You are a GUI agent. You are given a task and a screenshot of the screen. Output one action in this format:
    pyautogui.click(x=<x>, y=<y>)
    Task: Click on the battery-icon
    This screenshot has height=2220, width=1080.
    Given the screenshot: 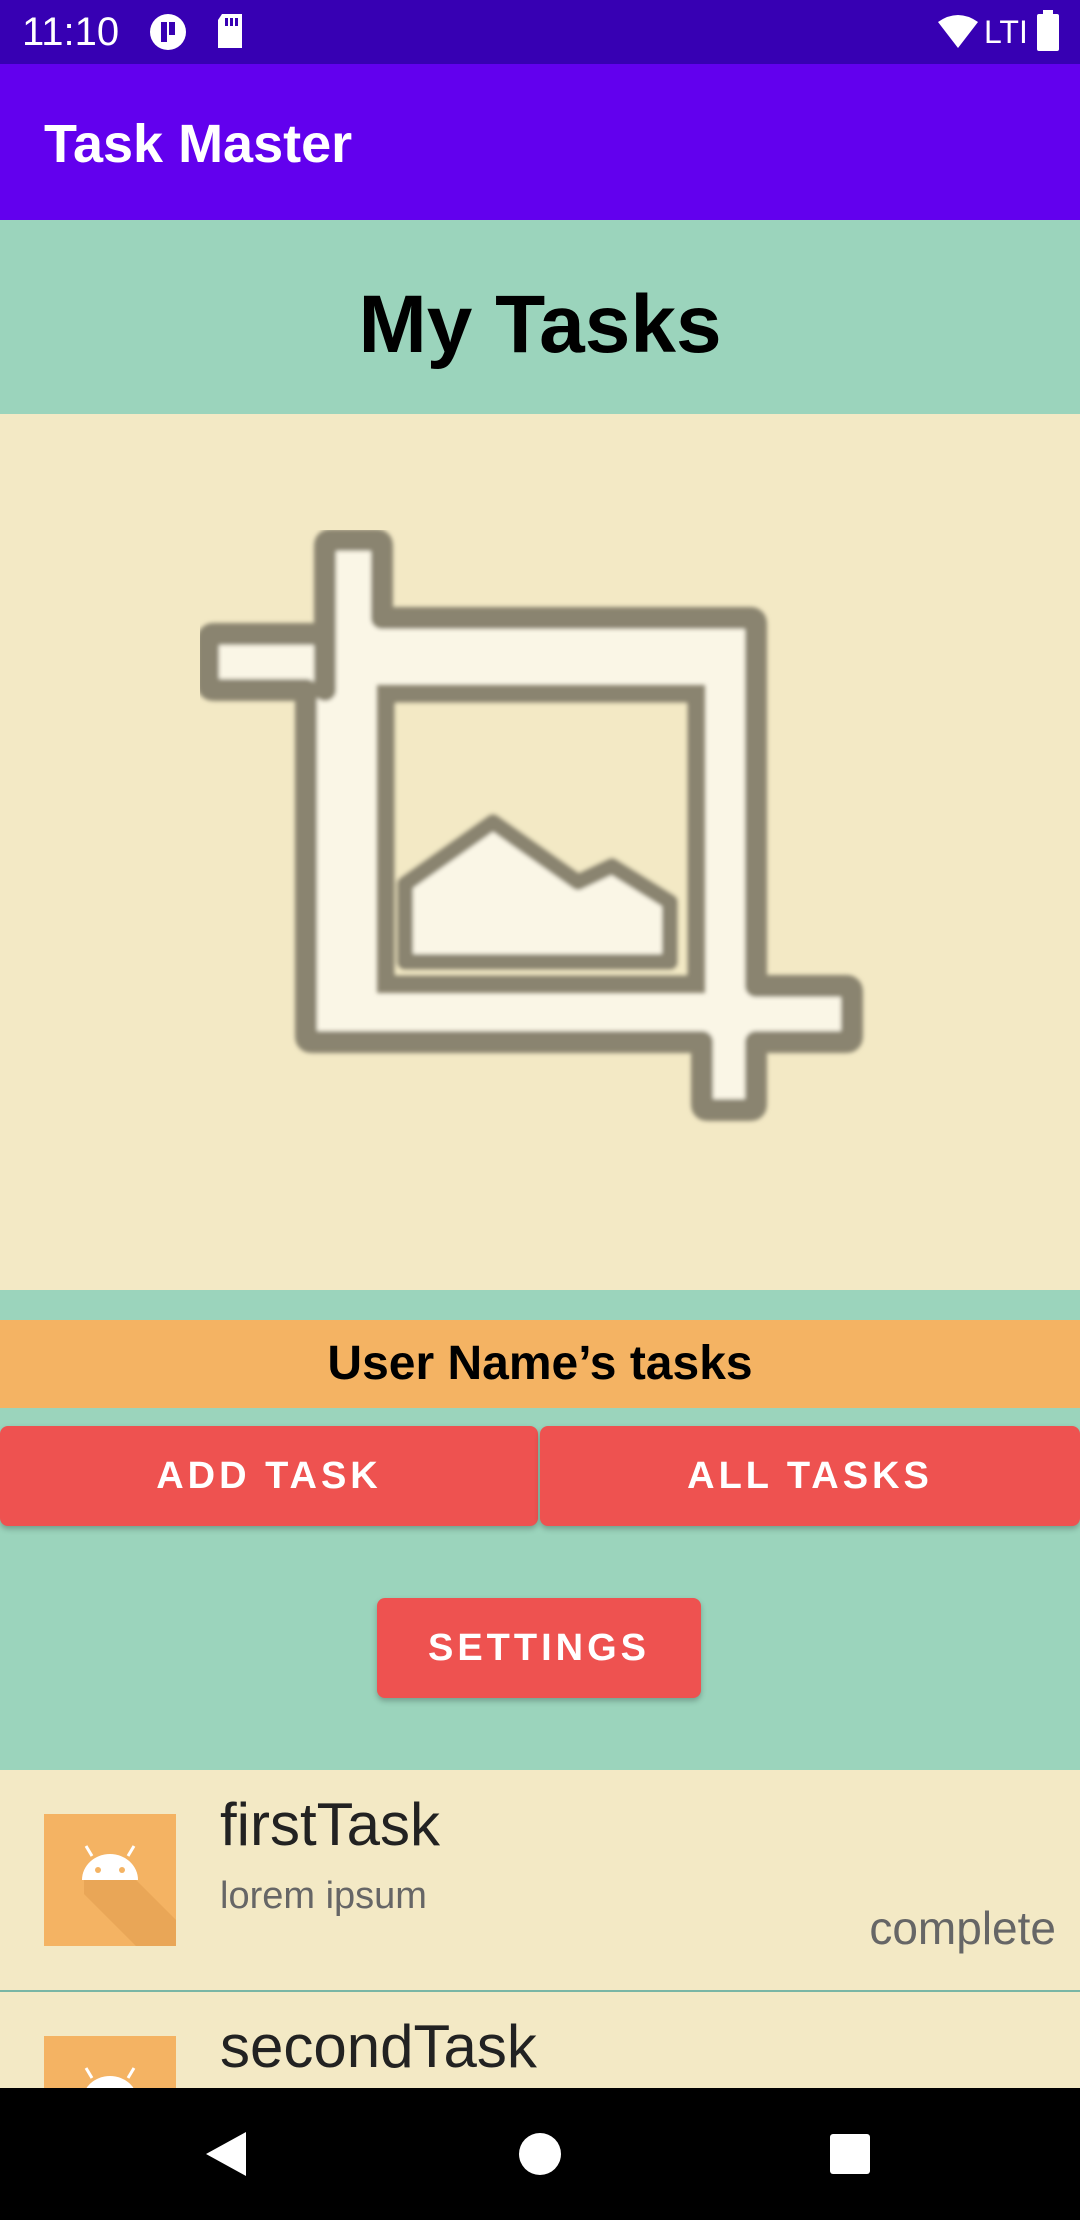 What is the action you would take?
    pyautogui.click(x=1048, y=33)
    